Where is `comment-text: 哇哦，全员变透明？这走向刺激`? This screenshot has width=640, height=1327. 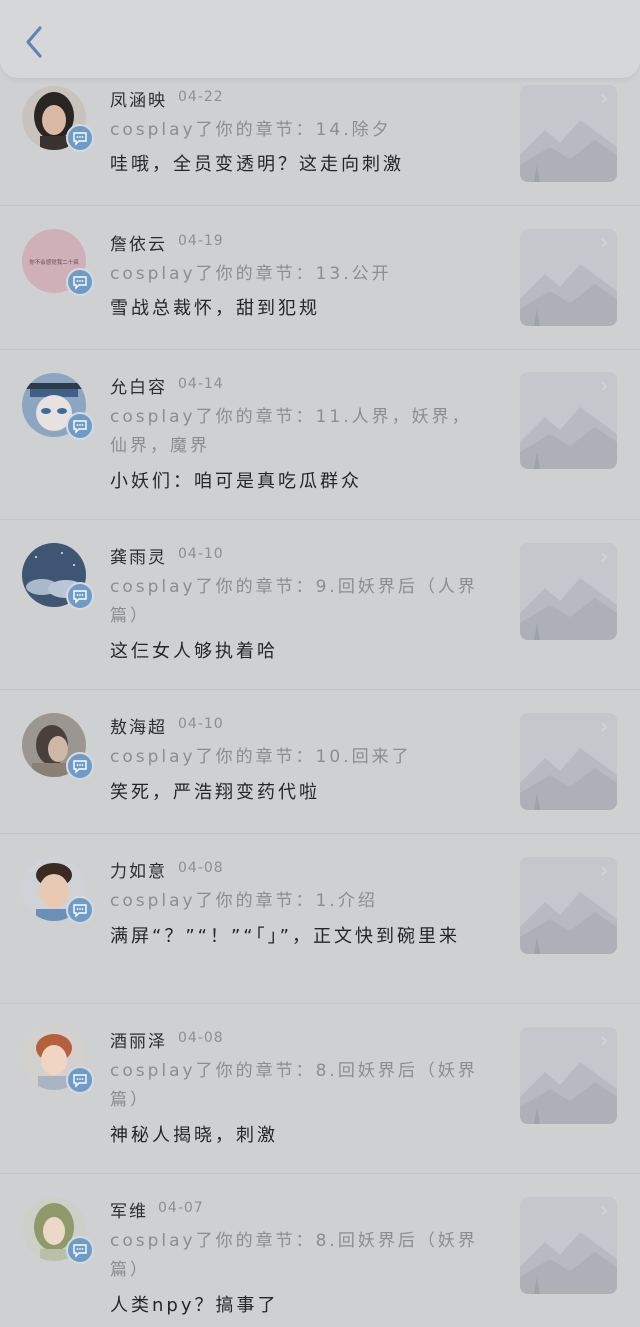 comment-text: 哇哦，全员变透明？这走向刺激 is located at coordinates (257, 164).